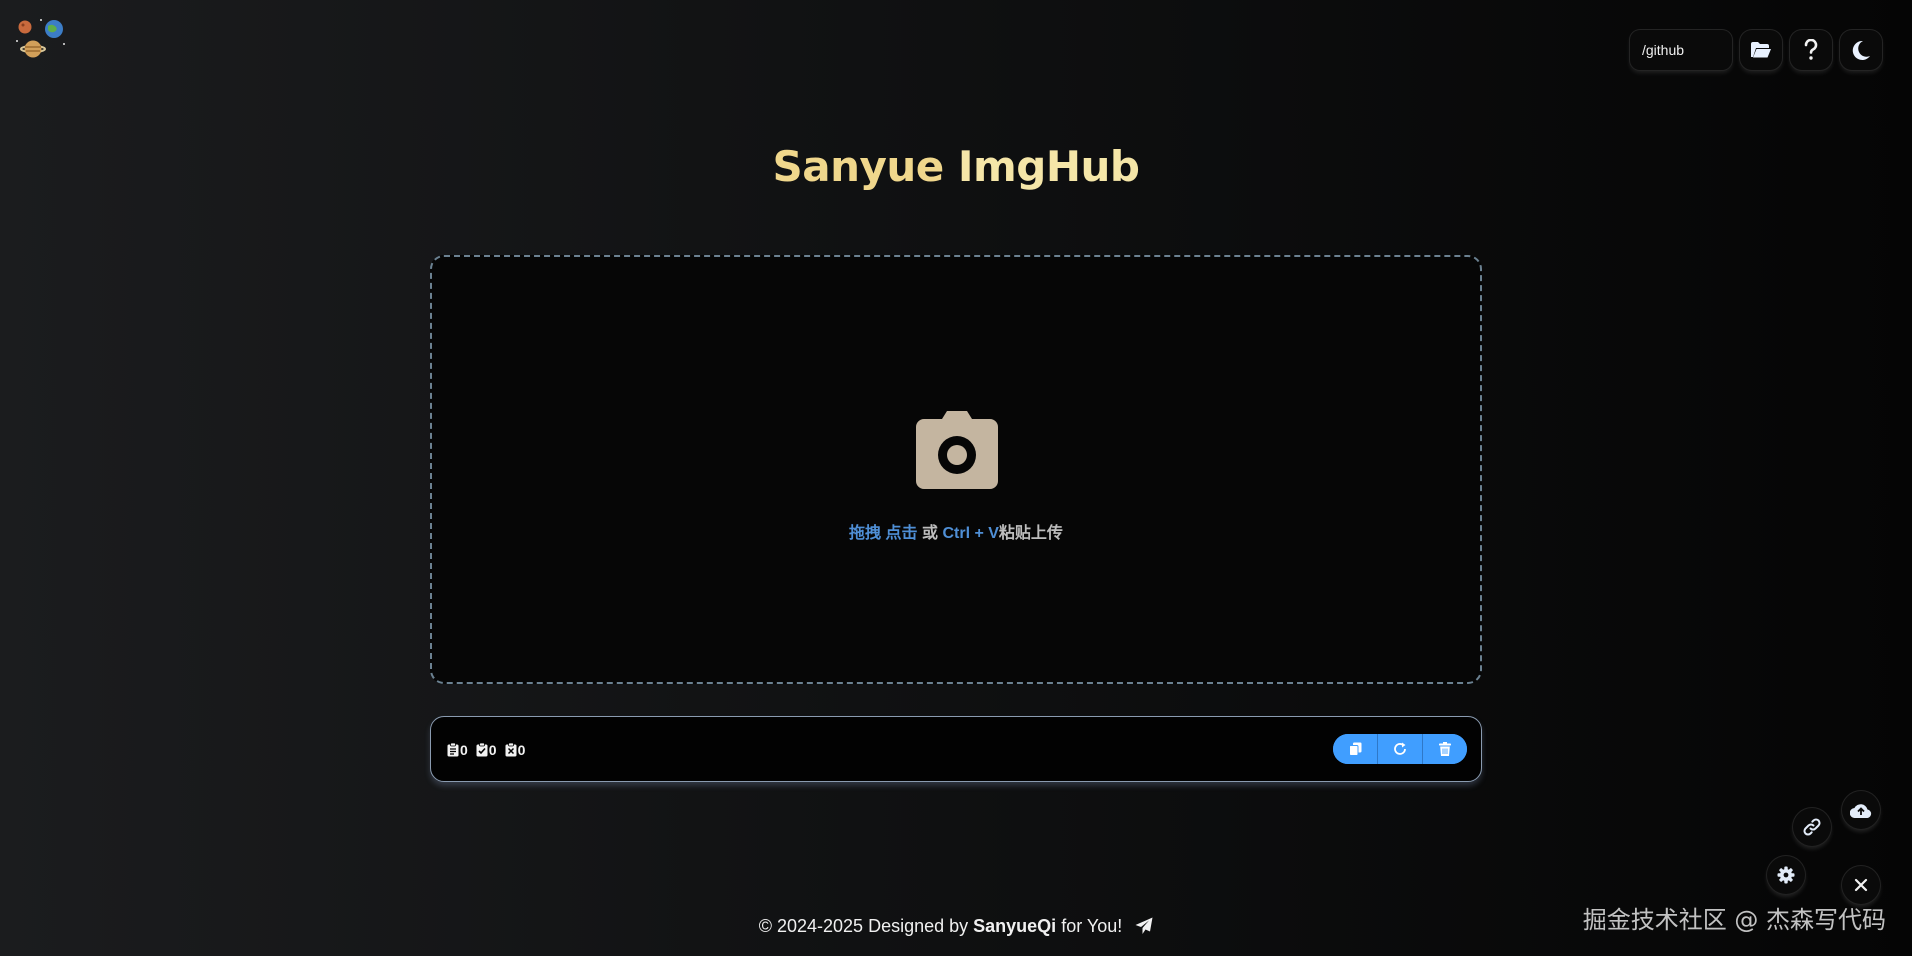 This screenshot has height=956, width=1912. What do you see at coordinates (521, 750) in the screenshot?
I see `failed-count: 0` at bounding box center [521, 750].